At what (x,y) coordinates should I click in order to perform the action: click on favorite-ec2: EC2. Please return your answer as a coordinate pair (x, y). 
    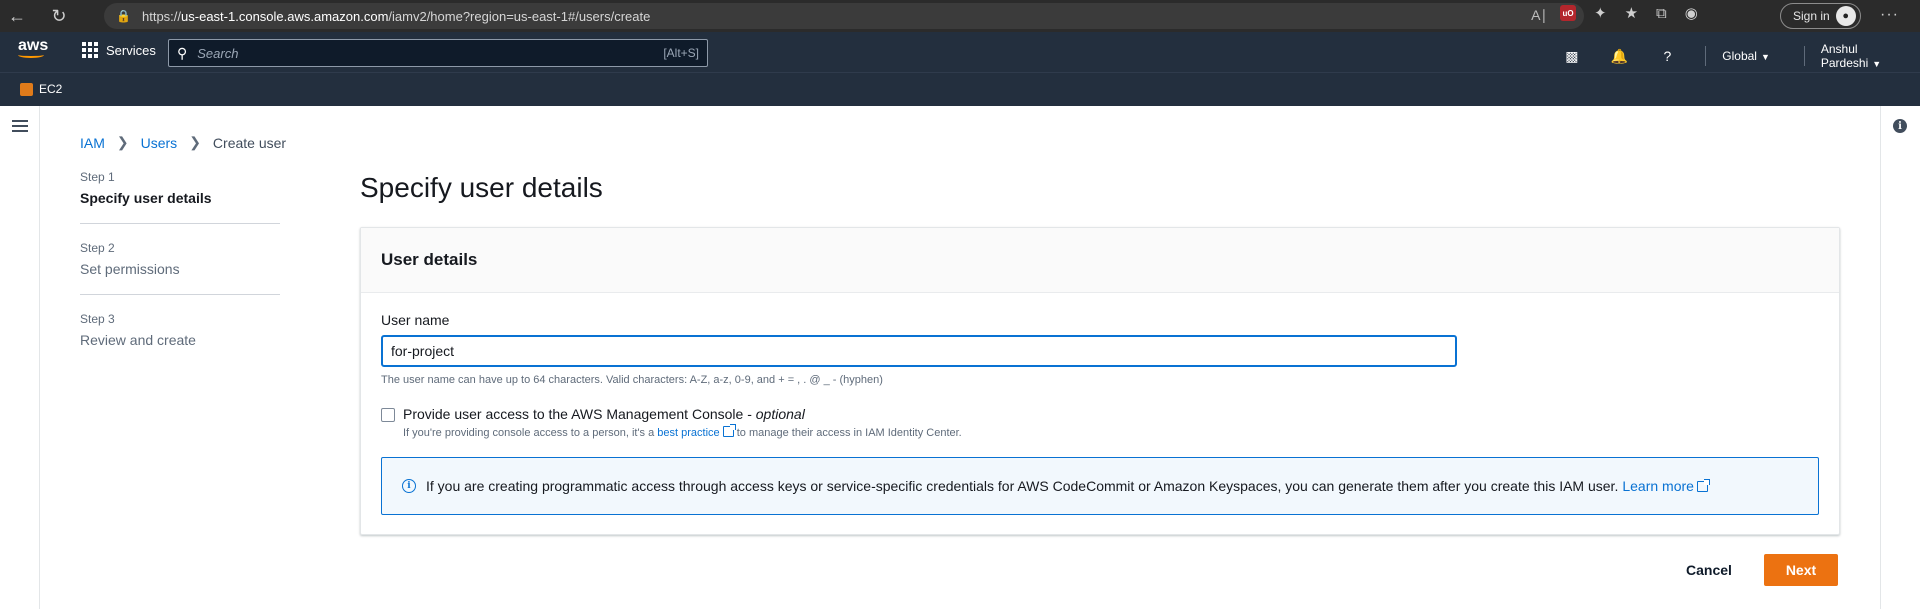
    Looking at the image, I should click on (41, 89).